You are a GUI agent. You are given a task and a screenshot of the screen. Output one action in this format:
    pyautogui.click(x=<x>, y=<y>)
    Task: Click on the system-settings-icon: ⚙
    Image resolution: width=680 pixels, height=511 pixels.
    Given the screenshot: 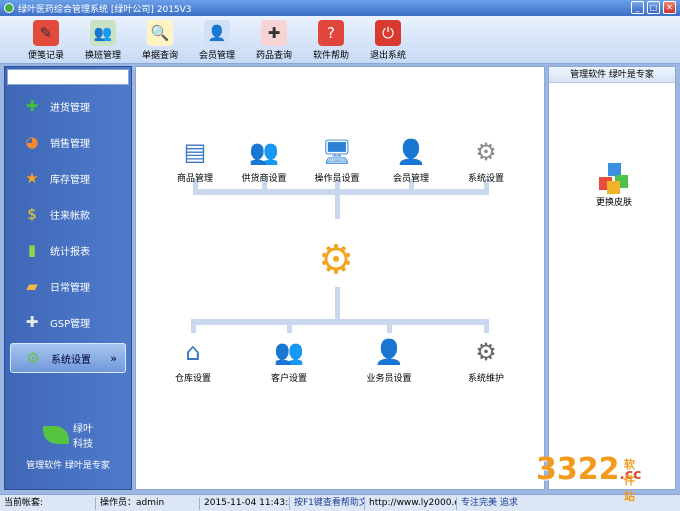 What is the action you would take?
    pyautogui.click(x=486, y=152)
    